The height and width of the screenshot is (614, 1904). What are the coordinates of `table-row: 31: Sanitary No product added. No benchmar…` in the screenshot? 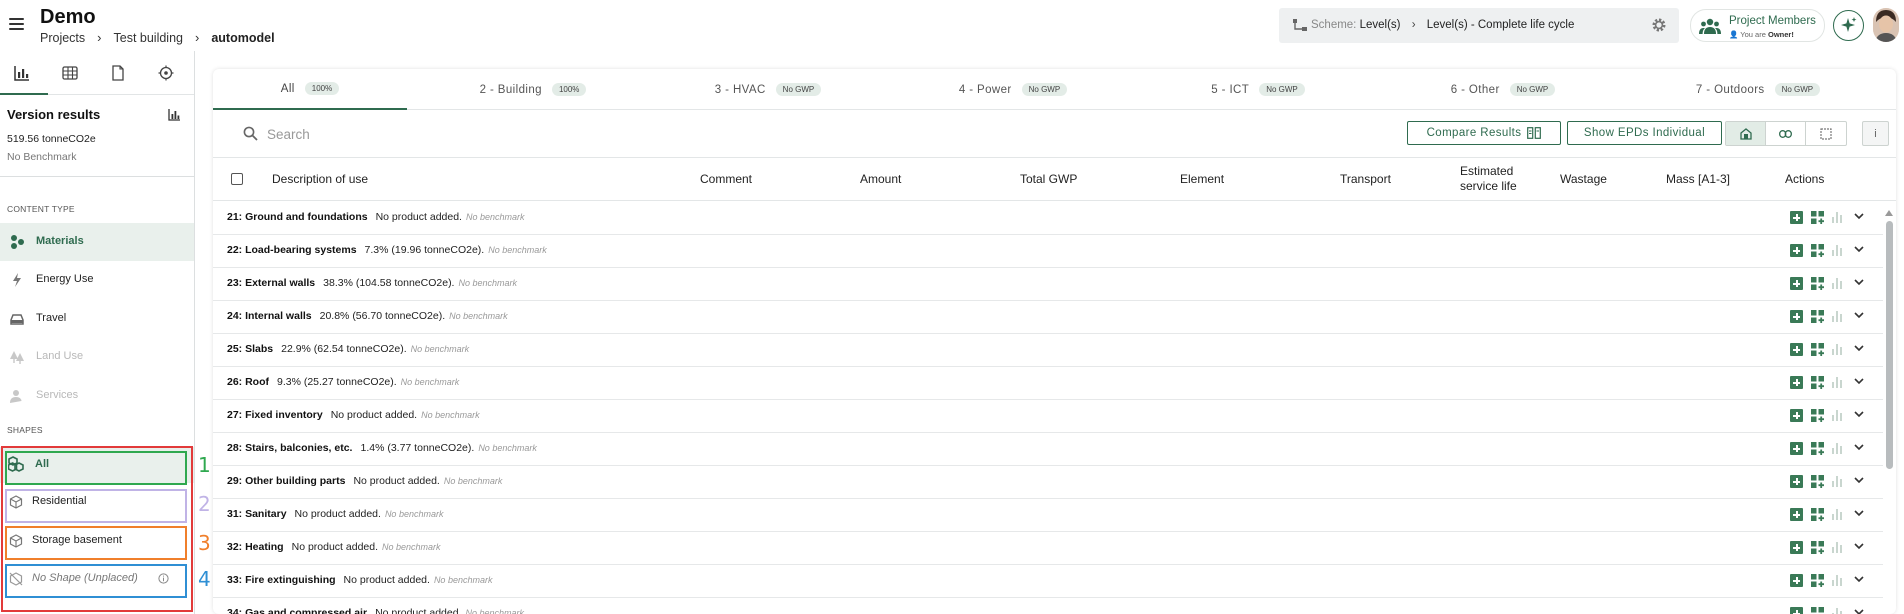 It's located at (1048, 515).